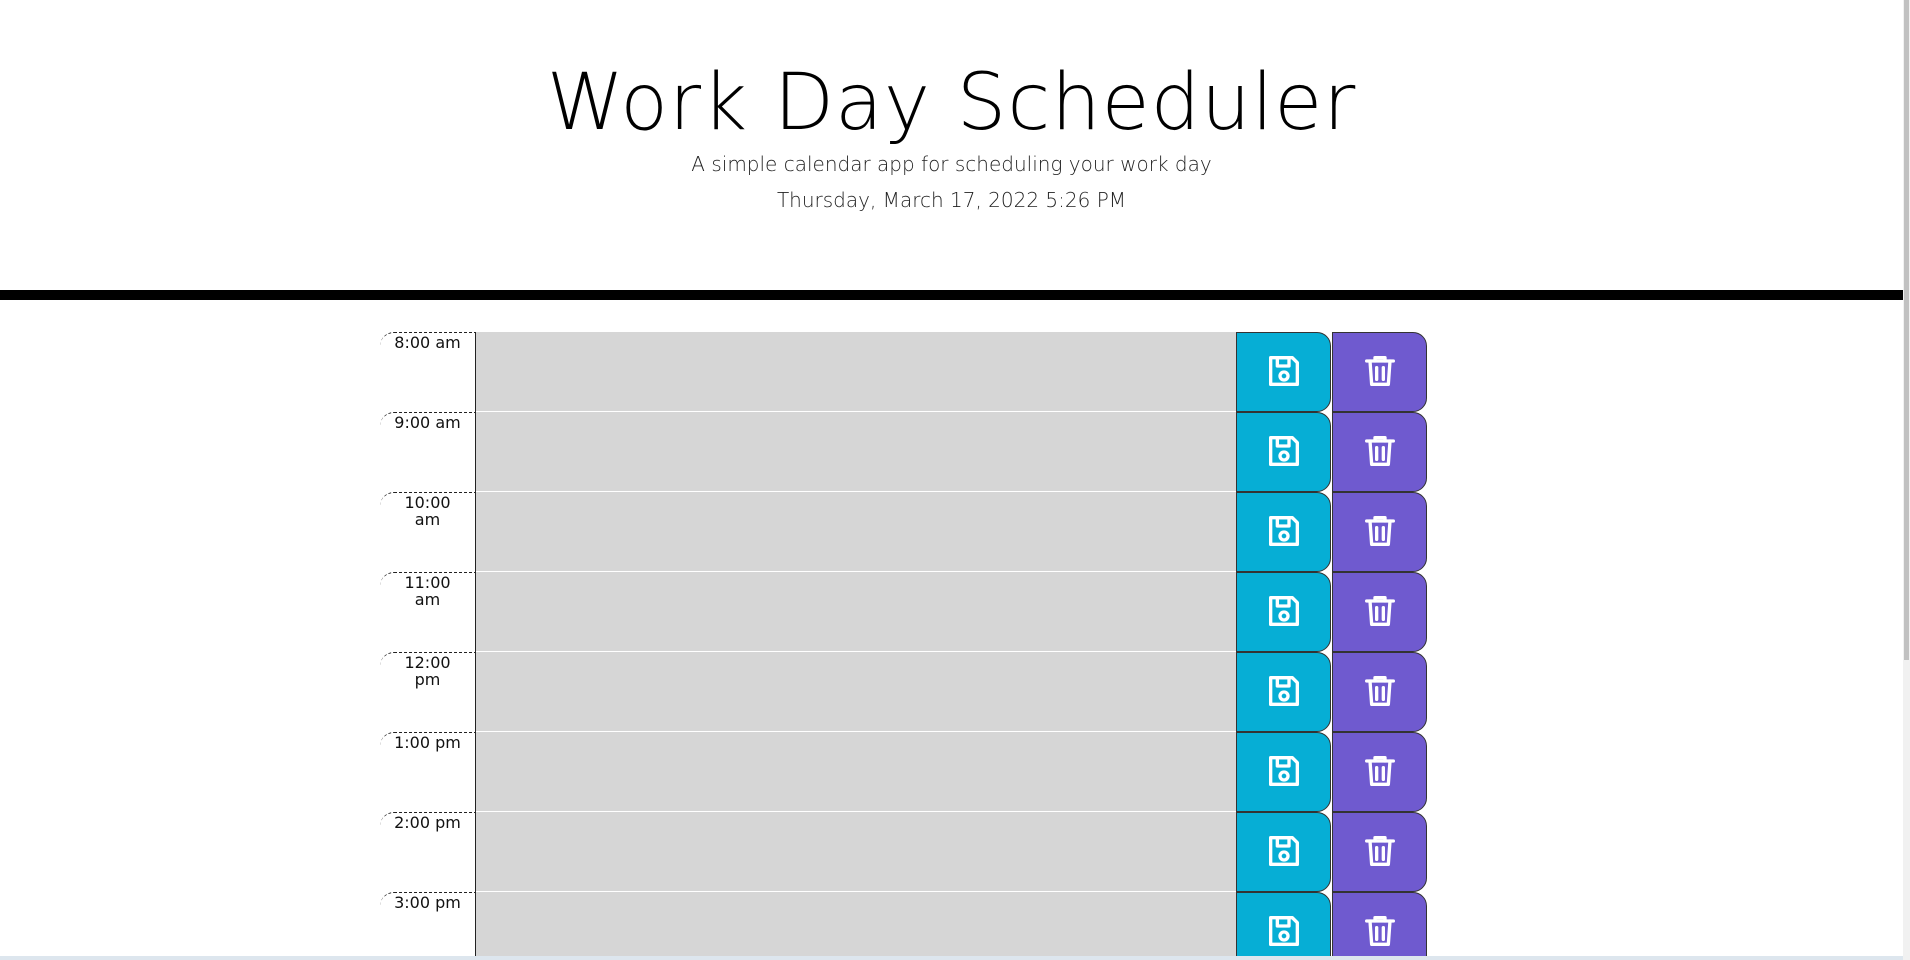 The width and height of the screenshot is (1910, 960). I want to click on header-divider, so click(951, 295).